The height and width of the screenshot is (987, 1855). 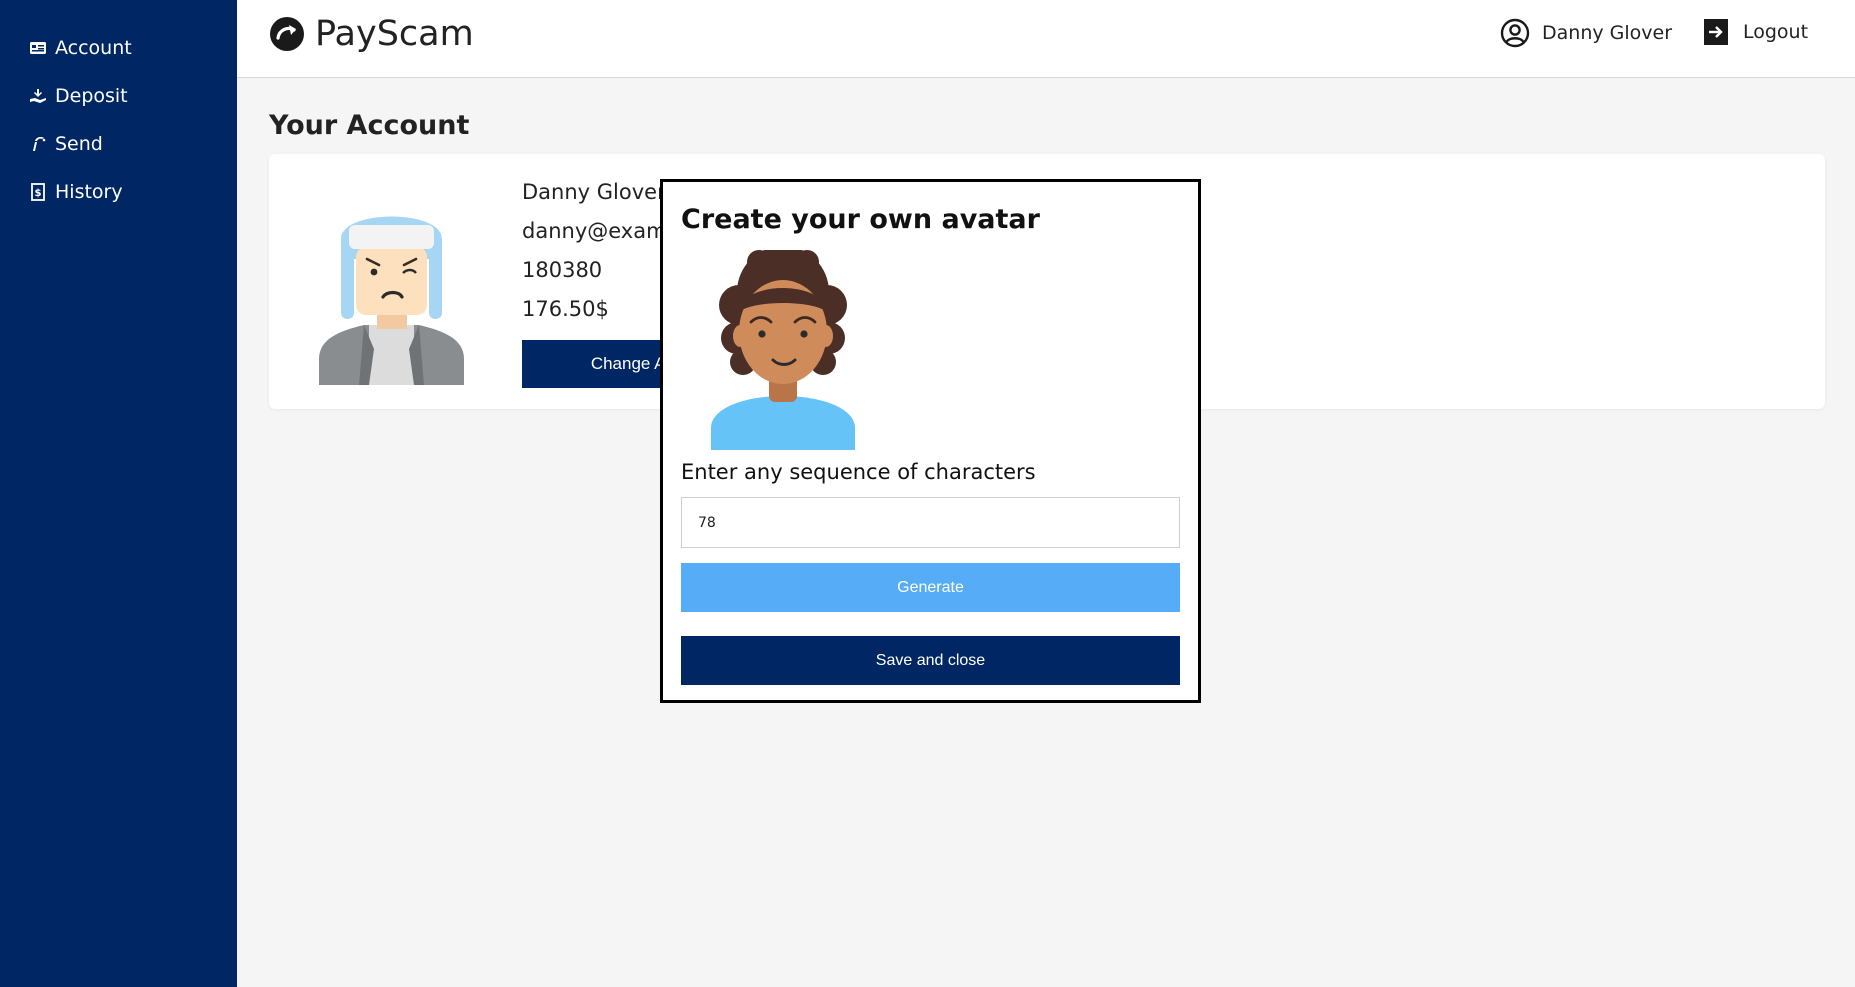 I want to click on top-header: PayScam Danny Glover Logout, so click(x=1046, y=39).